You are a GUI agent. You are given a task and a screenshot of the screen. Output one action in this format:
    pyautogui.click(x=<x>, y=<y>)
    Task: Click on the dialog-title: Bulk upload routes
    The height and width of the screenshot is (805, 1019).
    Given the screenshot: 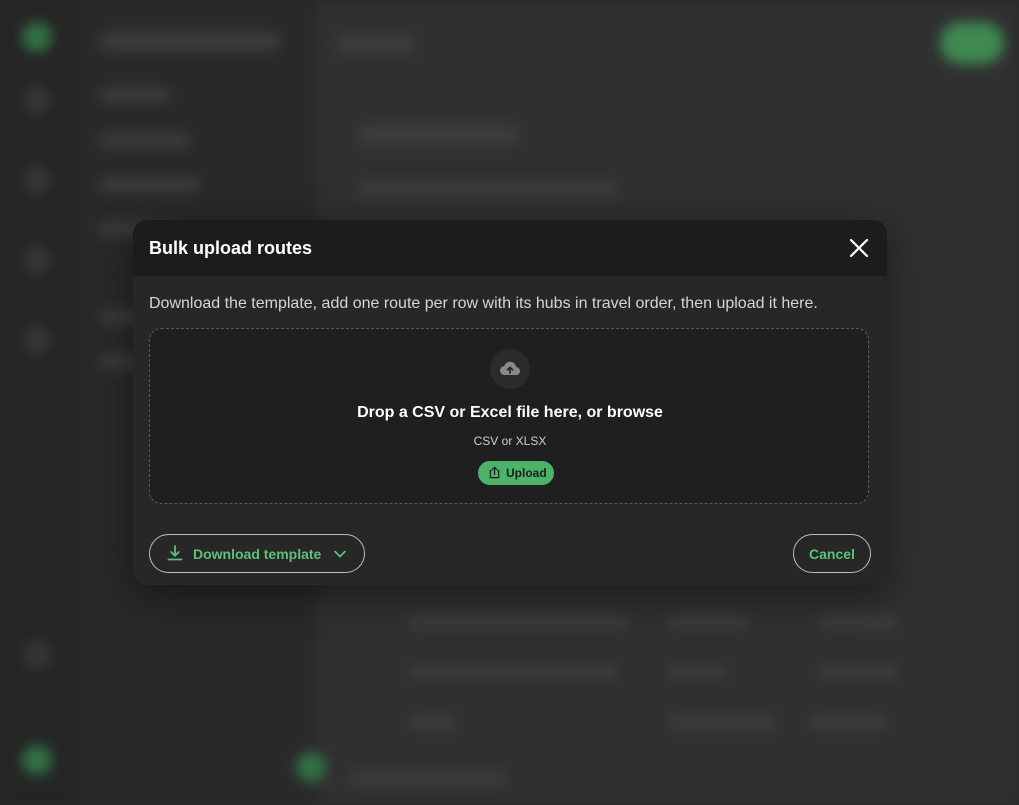 What is the action you would take?
    pyautogui.click(x=231, y=248)
    